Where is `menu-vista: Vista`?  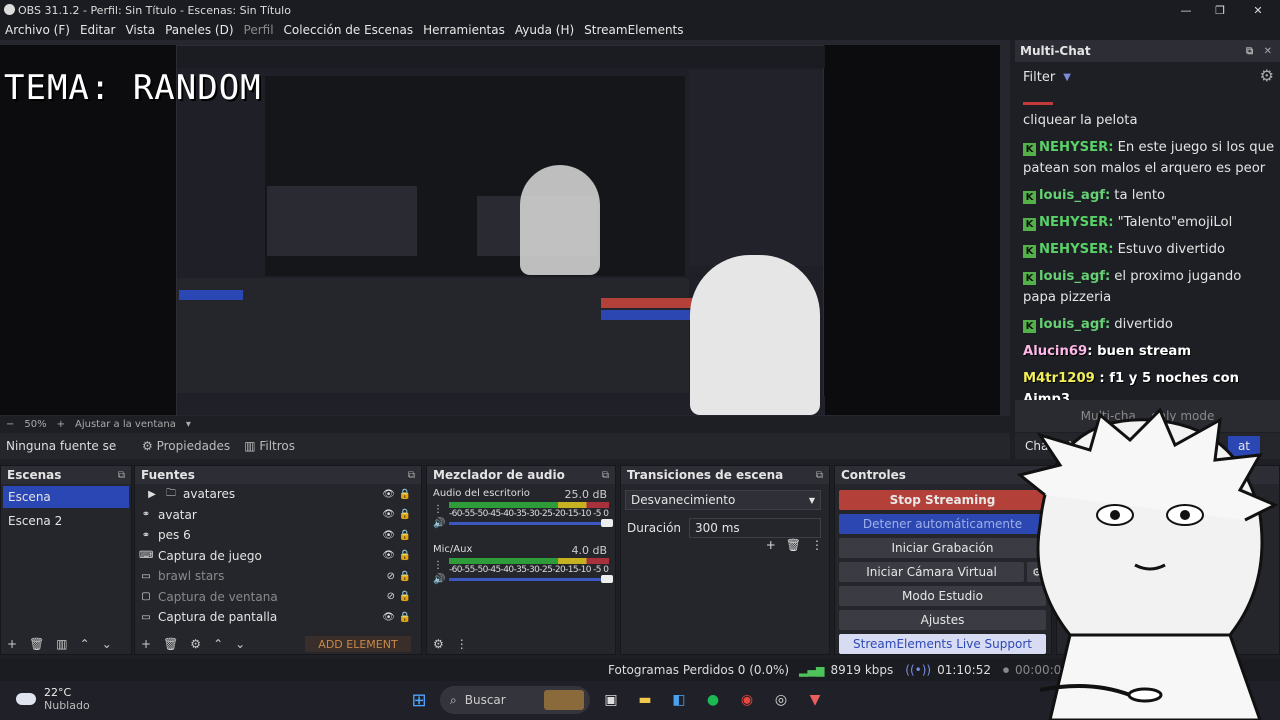
menu-vista: Vista is located at coordinates (140, 30).